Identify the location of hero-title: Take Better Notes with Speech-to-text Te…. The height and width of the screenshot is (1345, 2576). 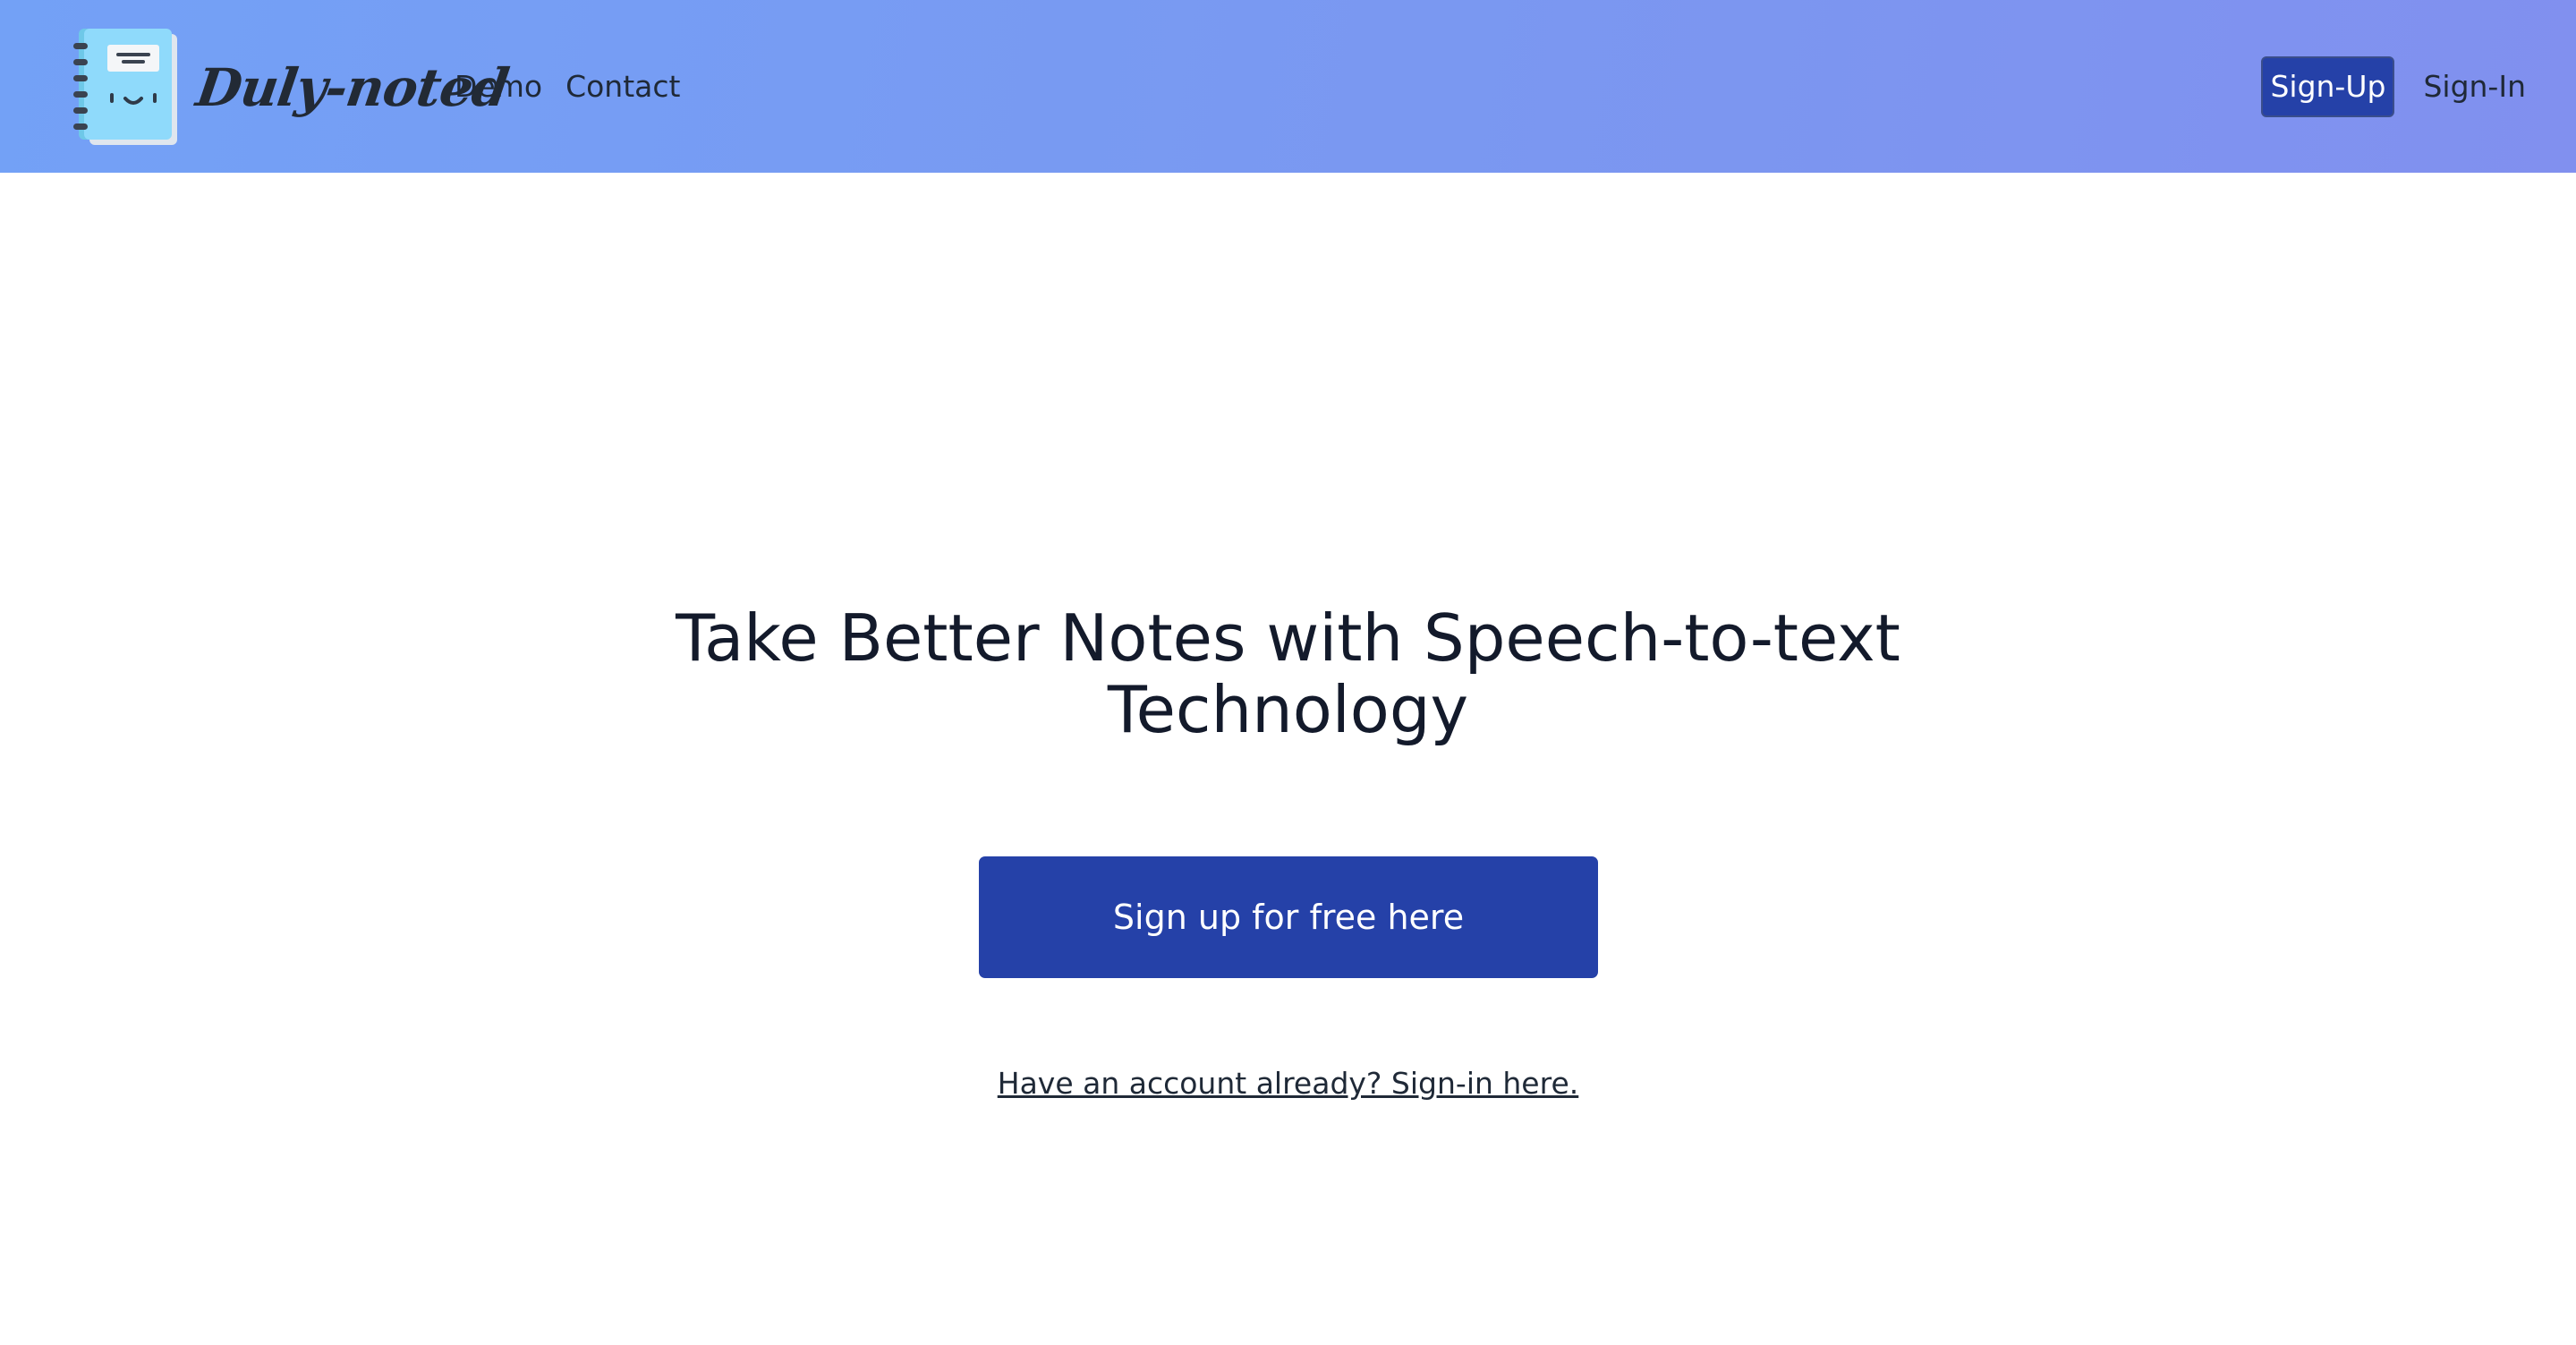
(1288, 673).